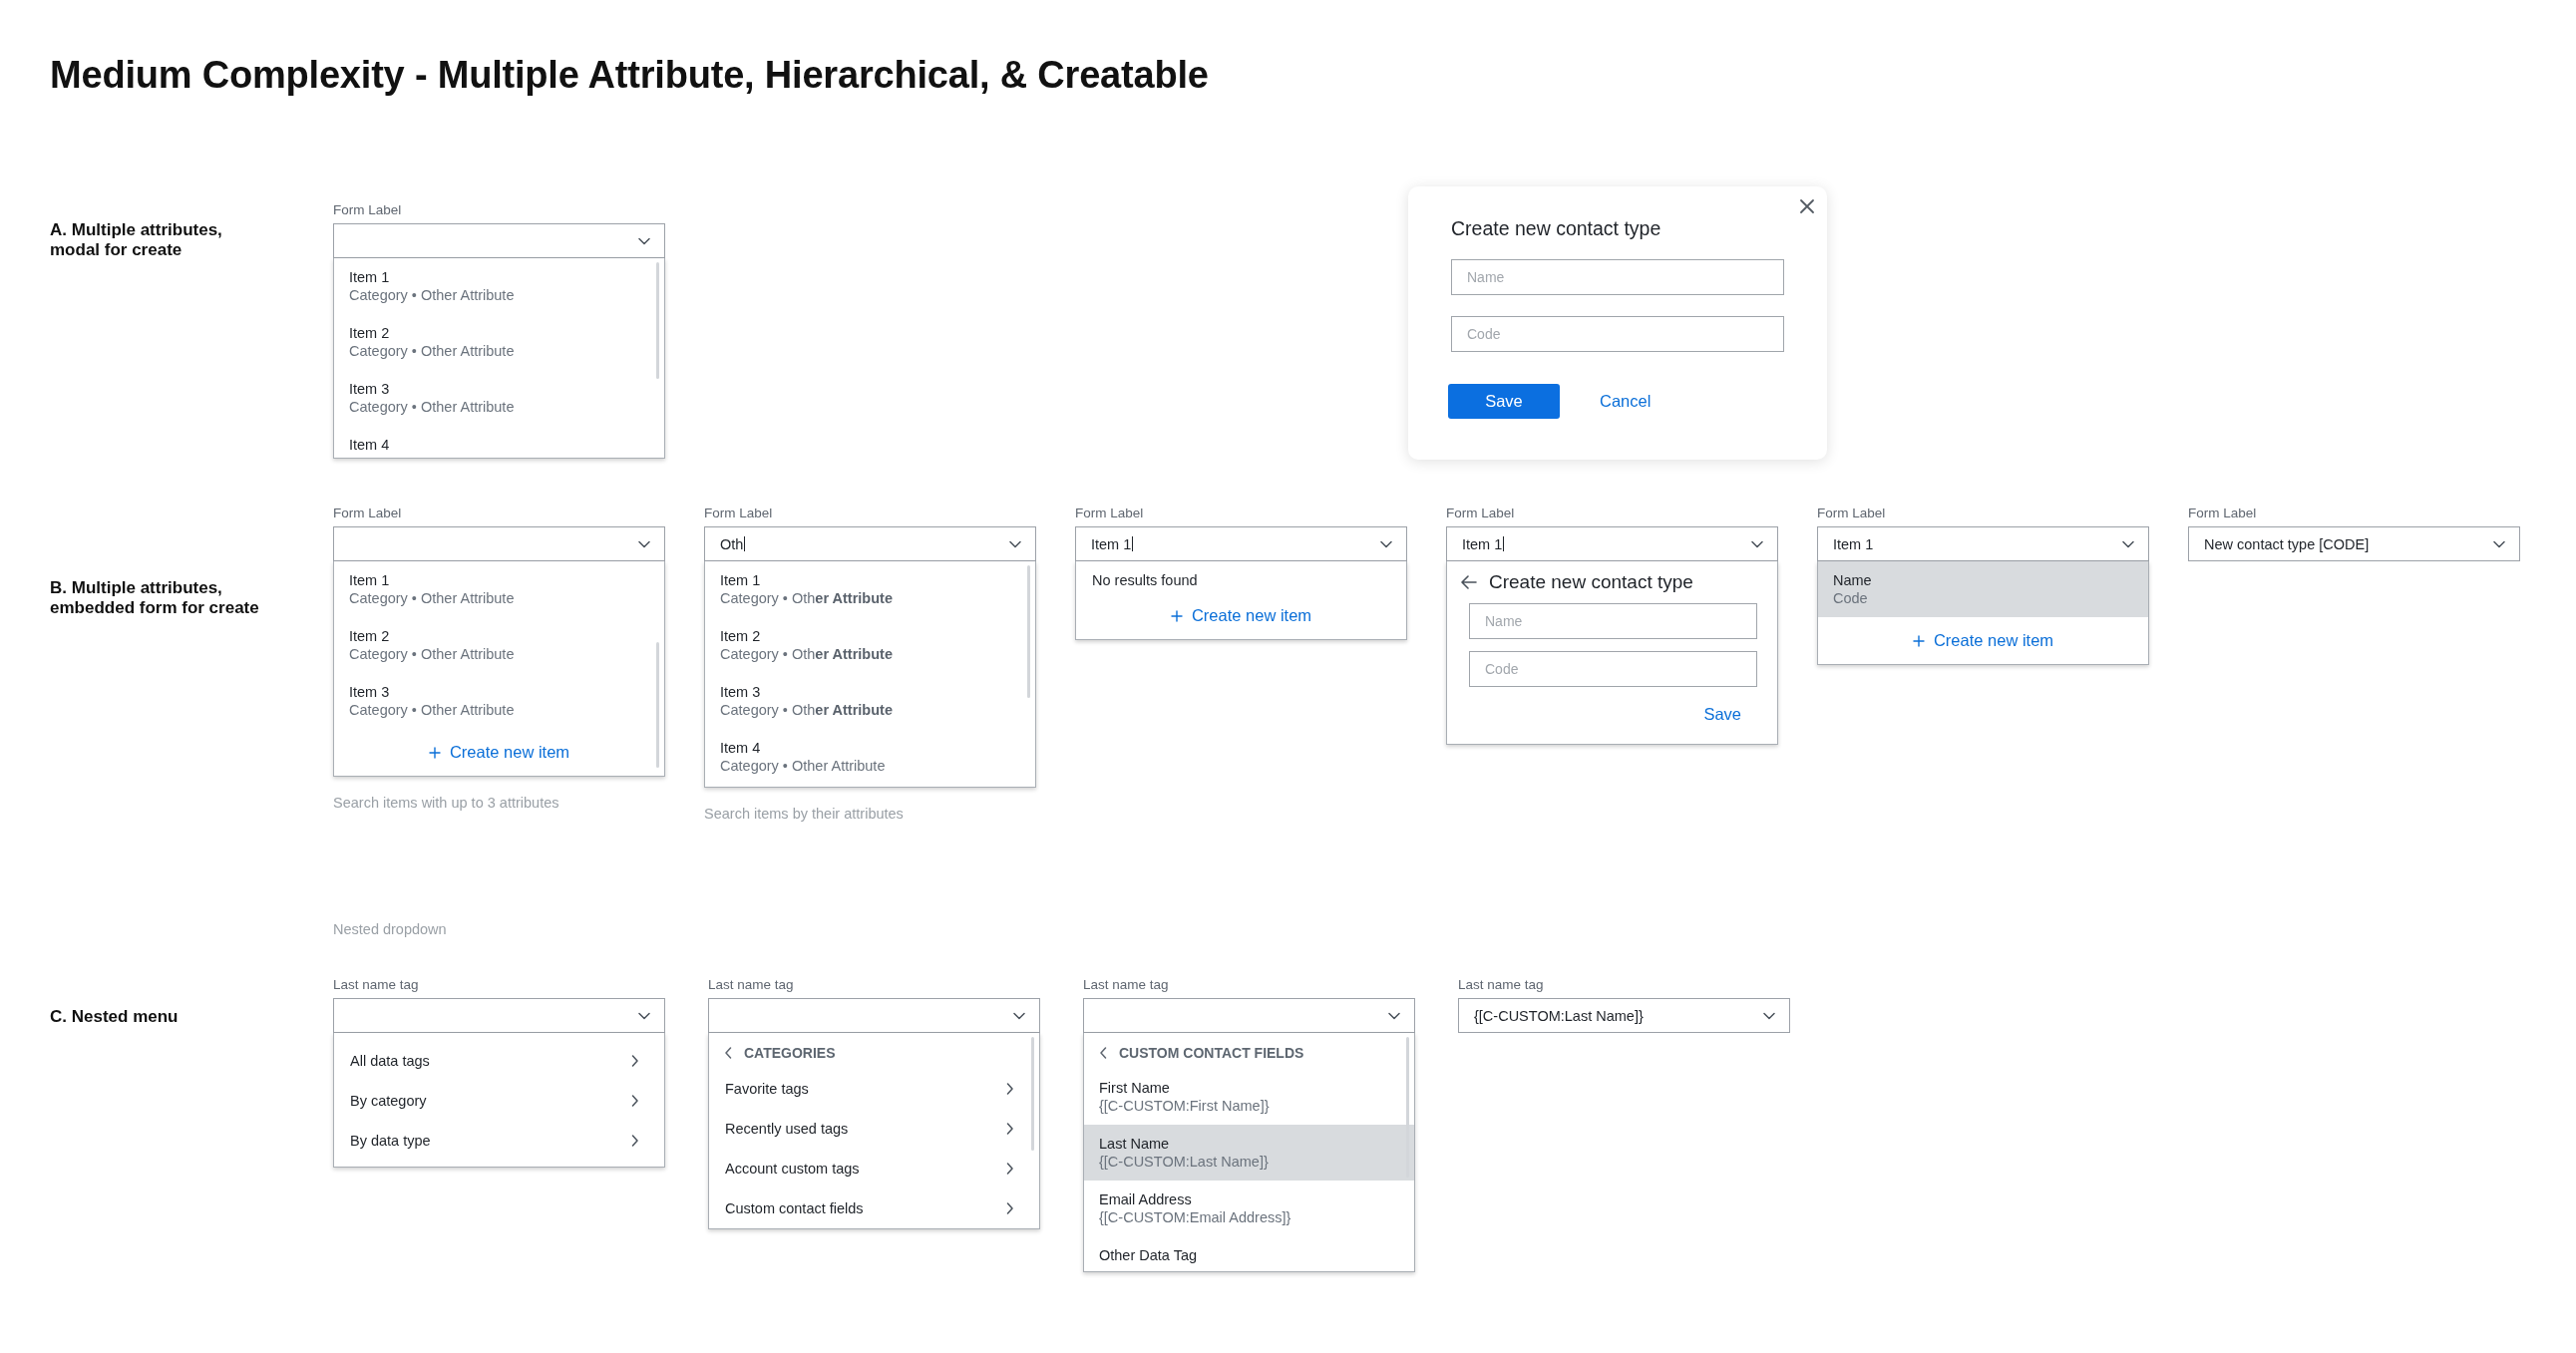  What do you see at coordinates (1145, 580) in the screenshot?
I see `no-results-text: No results found` at bounding box center [1145, 580].